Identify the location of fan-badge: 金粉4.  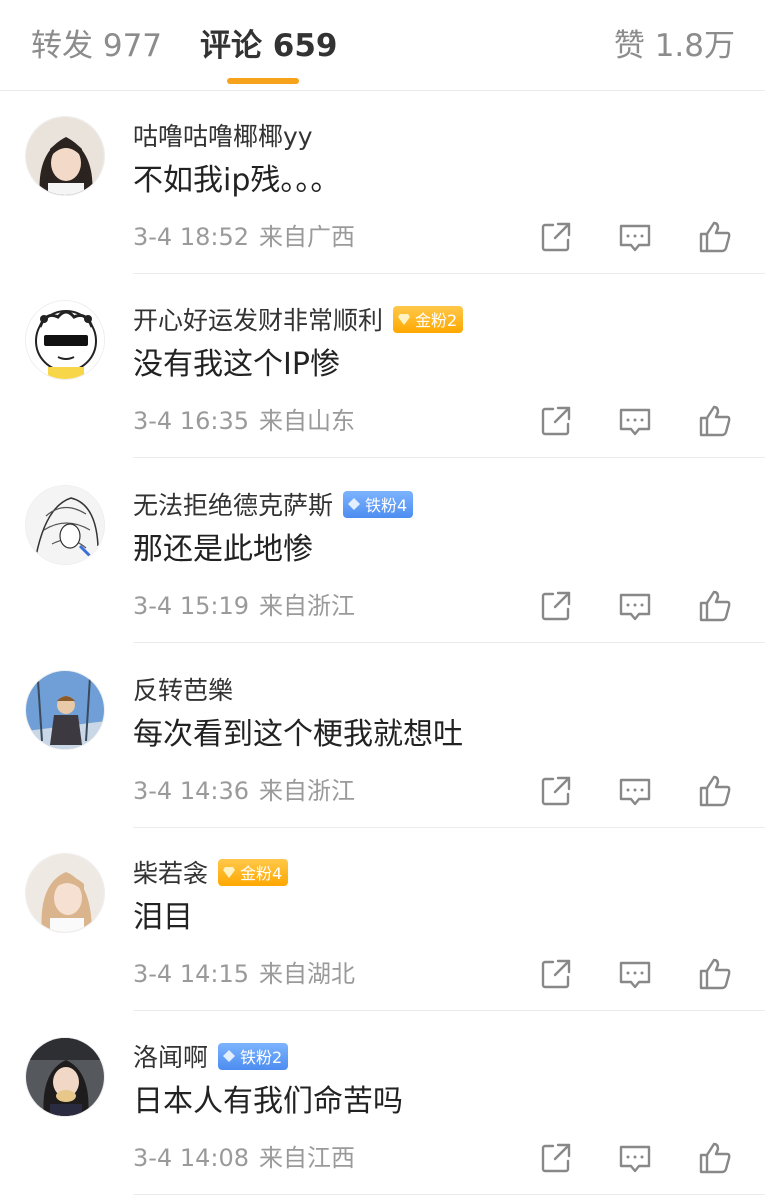
(253, 872).